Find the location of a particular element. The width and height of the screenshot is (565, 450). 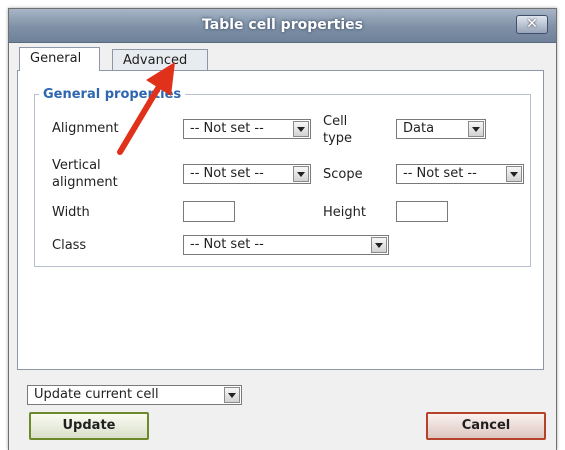

cell-type-label-line1: Cell is located at coordinates (335, 121).